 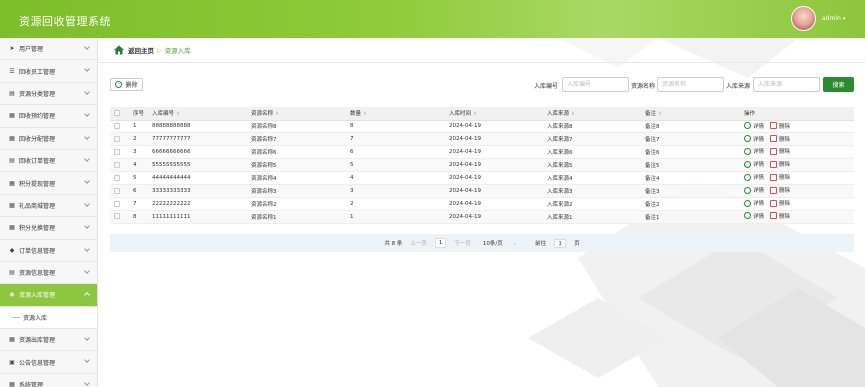 What do you see at coordinates (759, 126) in the screenshot?
I see `detail-label: 详情` at bounding box center [759, 126].